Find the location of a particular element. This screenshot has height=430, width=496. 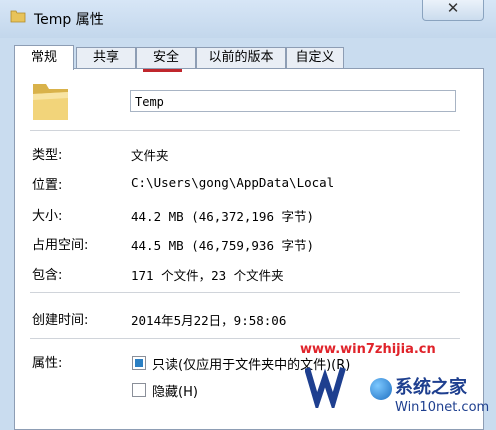

type-label: 类型: is located at coordinates (47, 155).